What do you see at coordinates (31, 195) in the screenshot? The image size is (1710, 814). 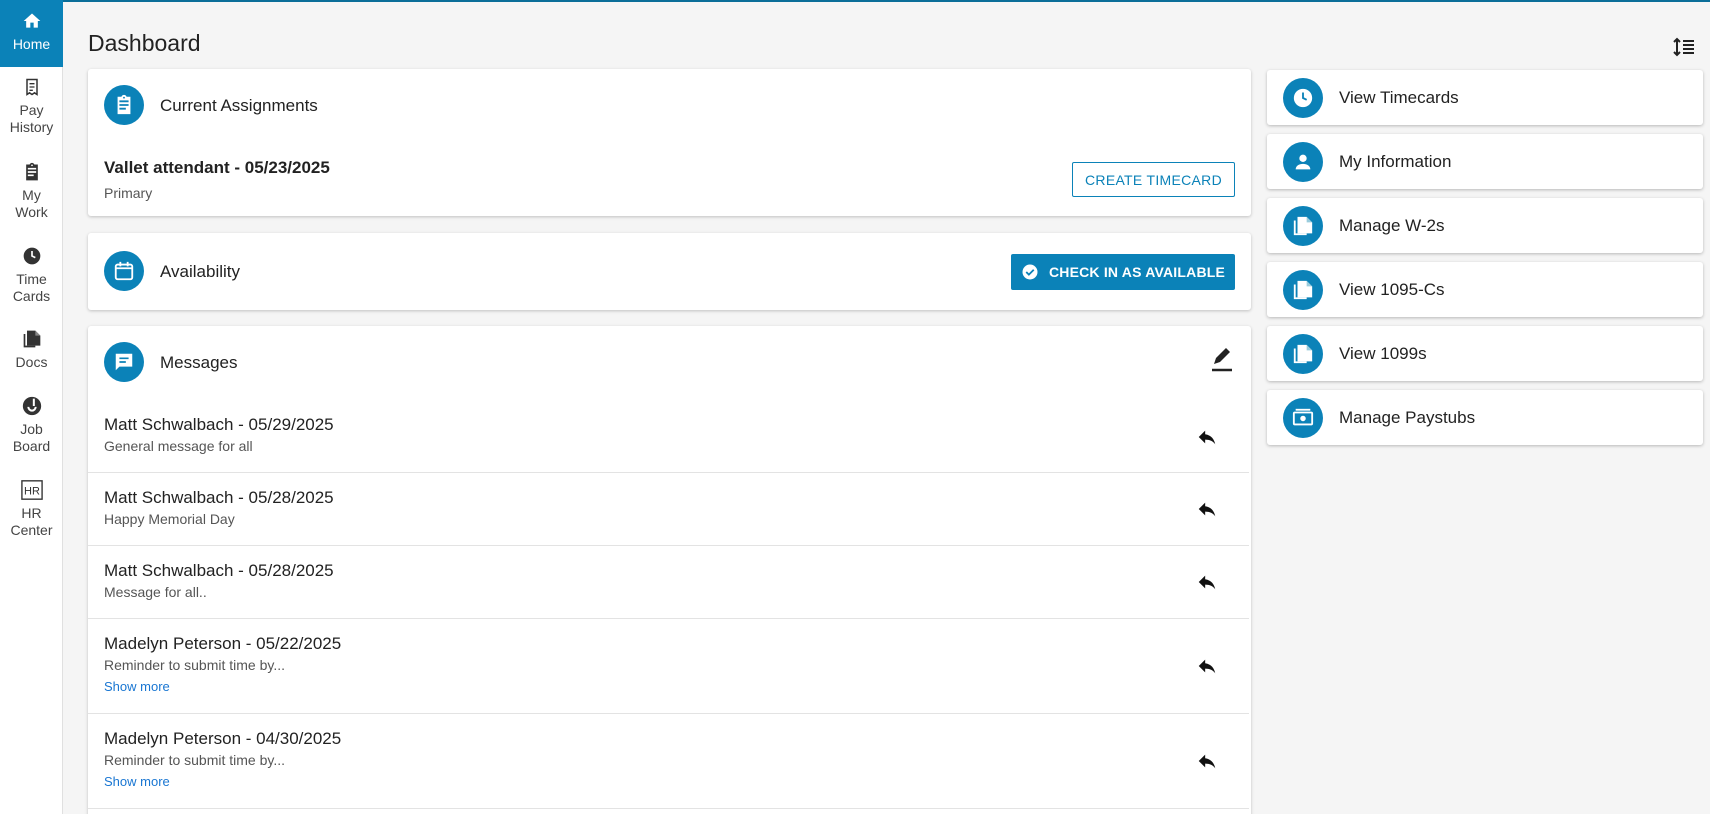 I see `sidebar-item-label: My` at bounding box center [31, 195].